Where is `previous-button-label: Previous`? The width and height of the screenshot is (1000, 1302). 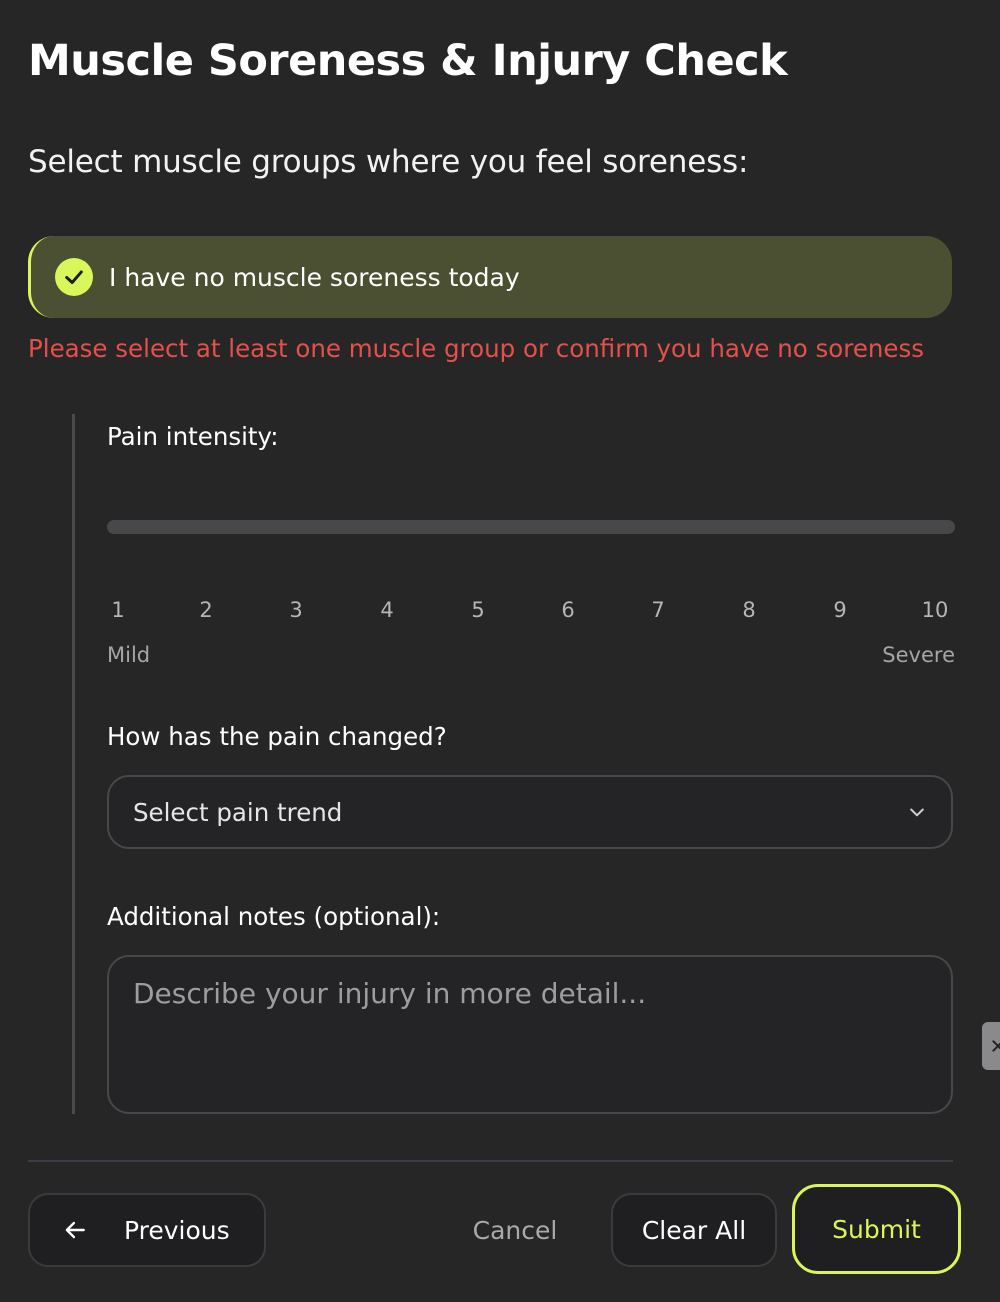
previous-button-label: Previous is located at coordinates (177, 1230).